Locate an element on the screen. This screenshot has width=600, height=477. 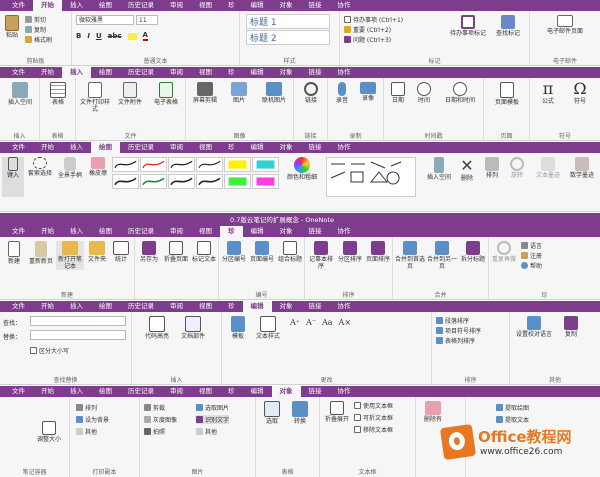
font-case-icon: Aa is located at coordinates (327, 322).